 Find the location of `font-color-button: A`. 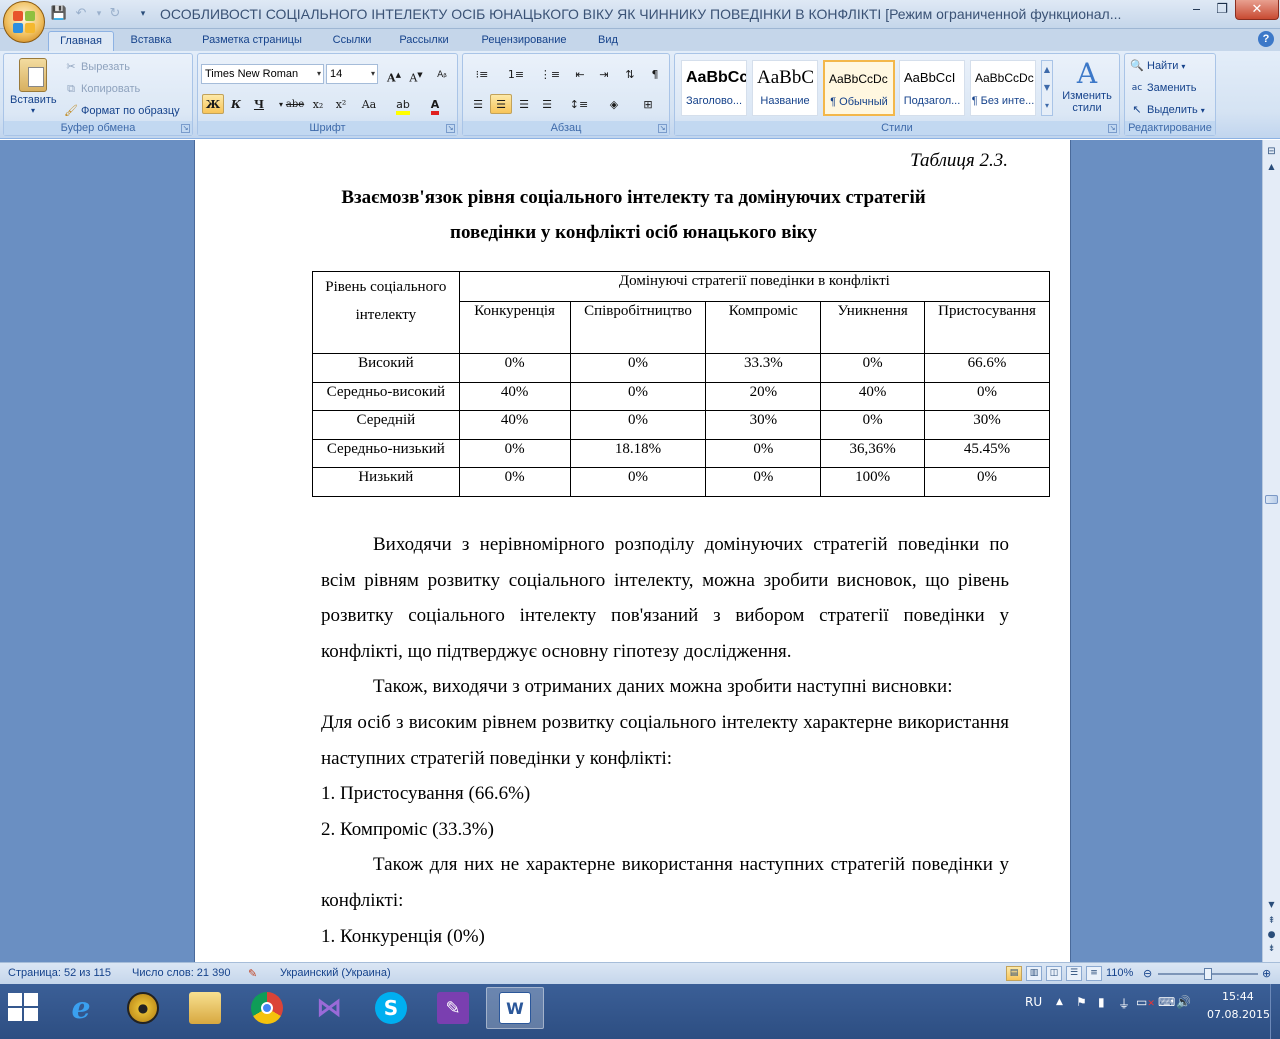

font-color-button: A is located at coordinates (435, 104).